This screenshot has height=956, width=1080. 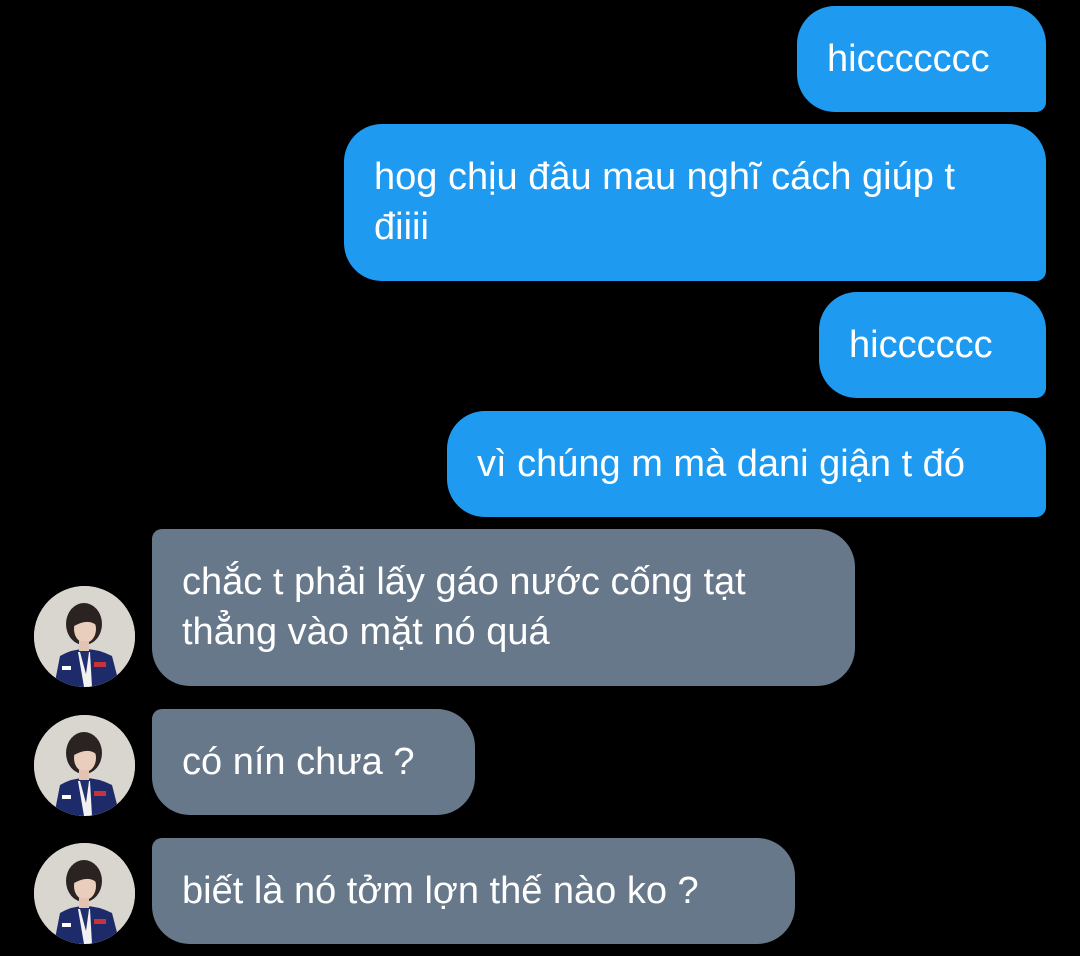 What do you see at coordinates (932, 345) in the screenshot?
I see `outgoing-message-bubble: hicccccc` at bounding box center [932, 345].